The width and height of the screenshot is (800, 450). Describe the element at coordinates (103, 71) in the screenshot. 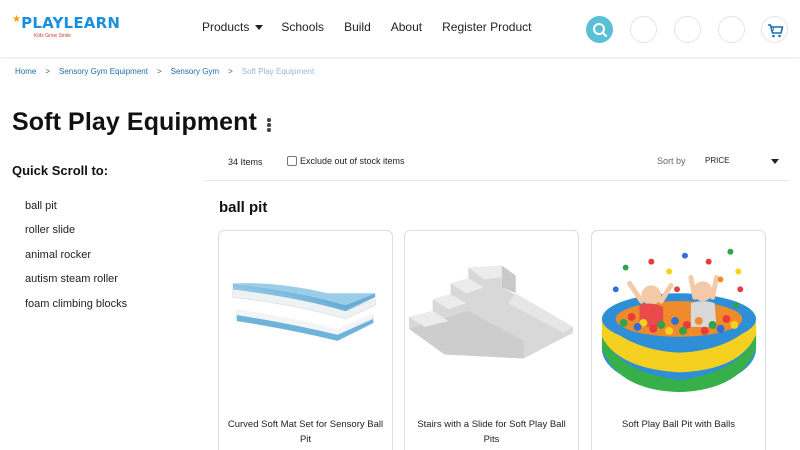

I see `breadcrumb-sensory-gym-equipment: Sensory Gym Equipment` at that location.